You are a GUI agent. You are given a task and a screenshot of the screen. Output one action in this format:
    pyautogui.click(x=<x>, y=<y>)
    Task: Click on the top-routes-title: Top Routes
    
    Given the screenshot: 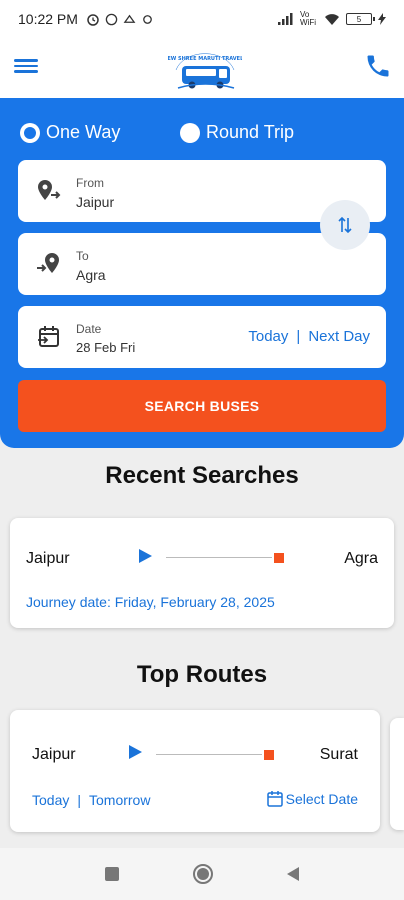 What is the action you would take?
    pyautogui.click(x=202, y=674)
    